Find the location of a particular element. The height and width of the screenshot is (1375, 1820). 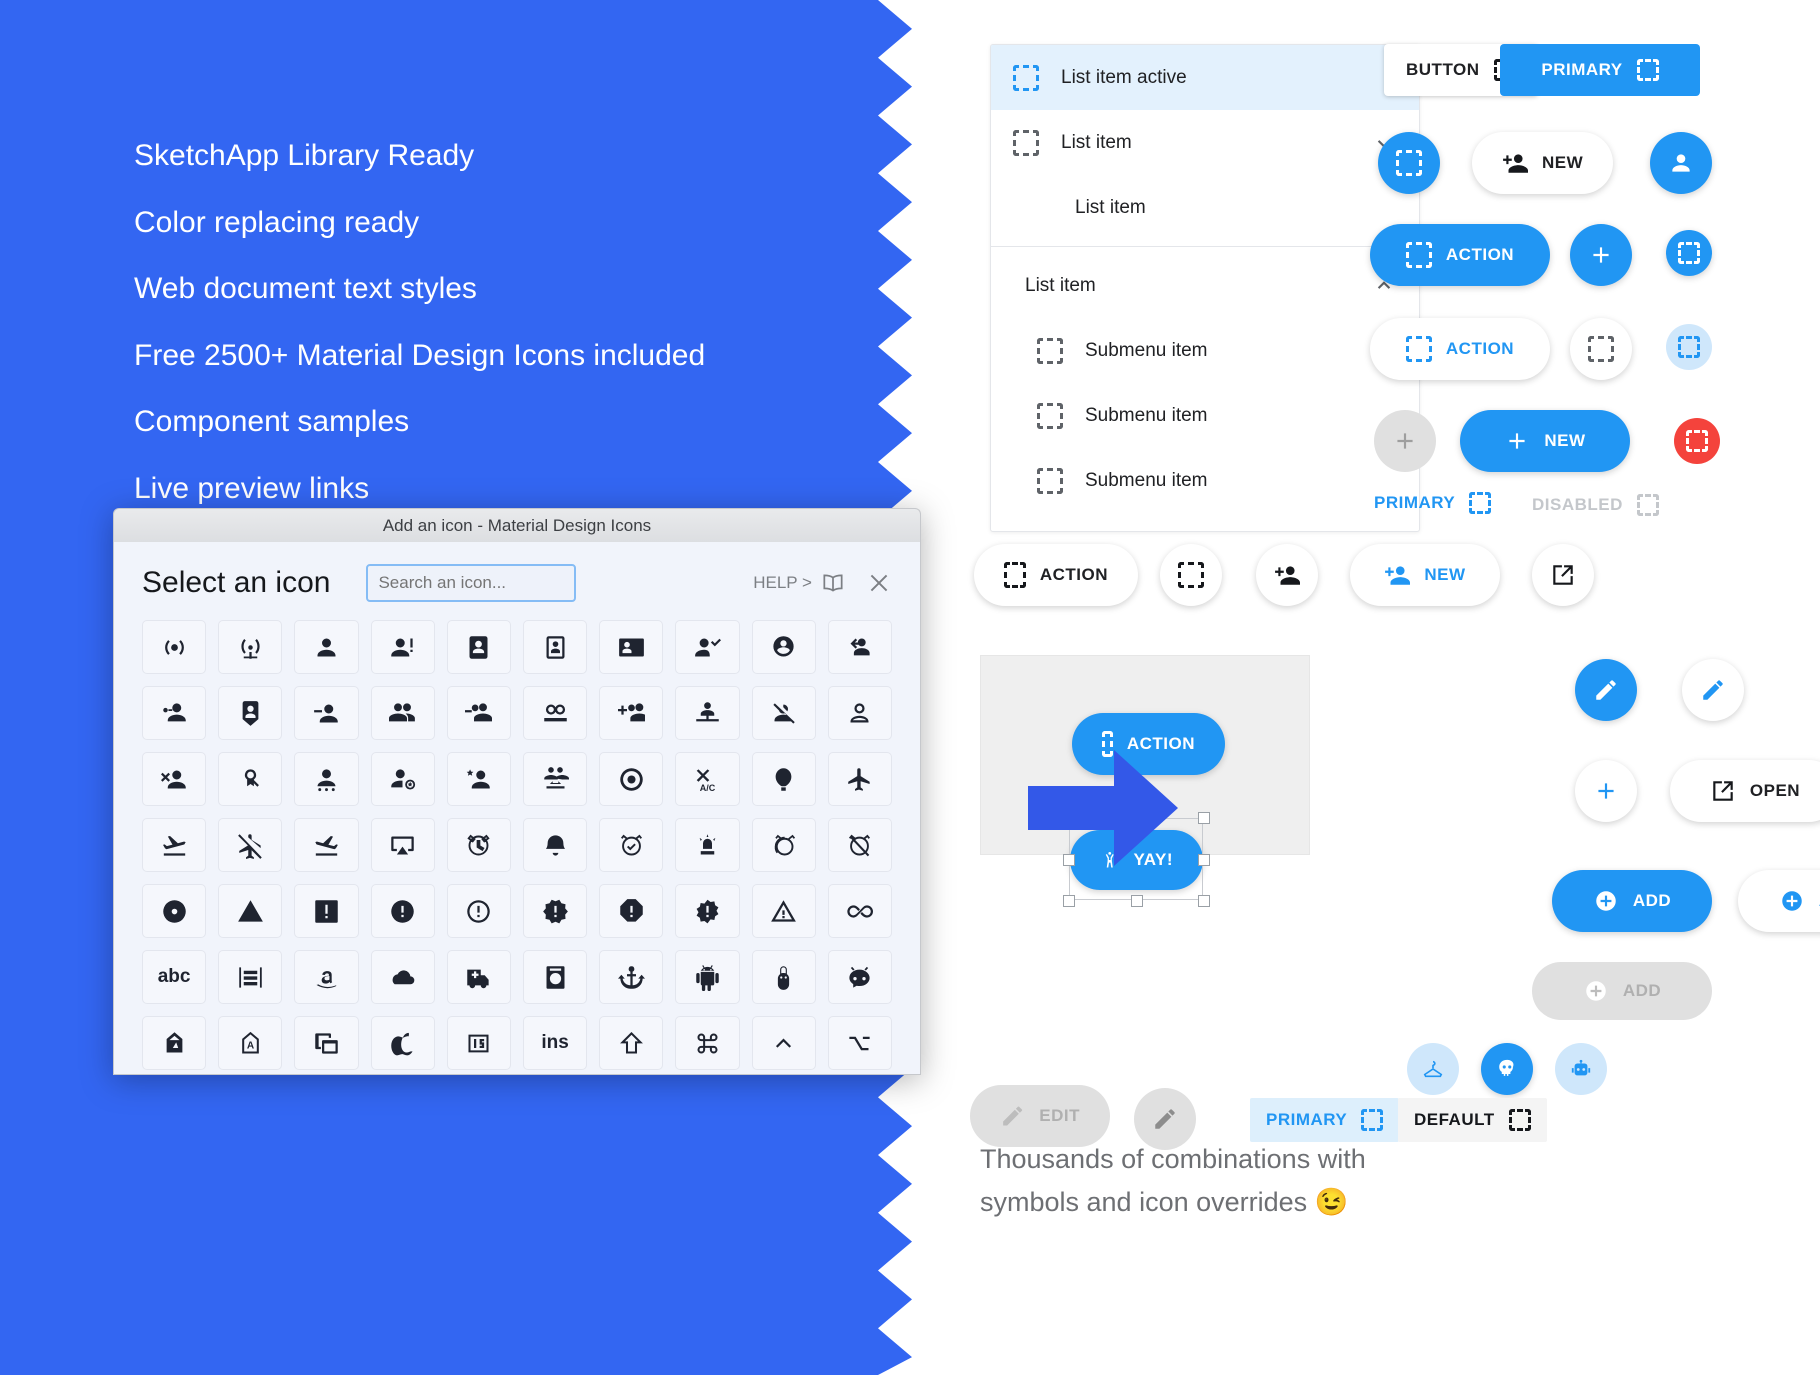

help-link: HELP > is located at coordinates (799, 583).